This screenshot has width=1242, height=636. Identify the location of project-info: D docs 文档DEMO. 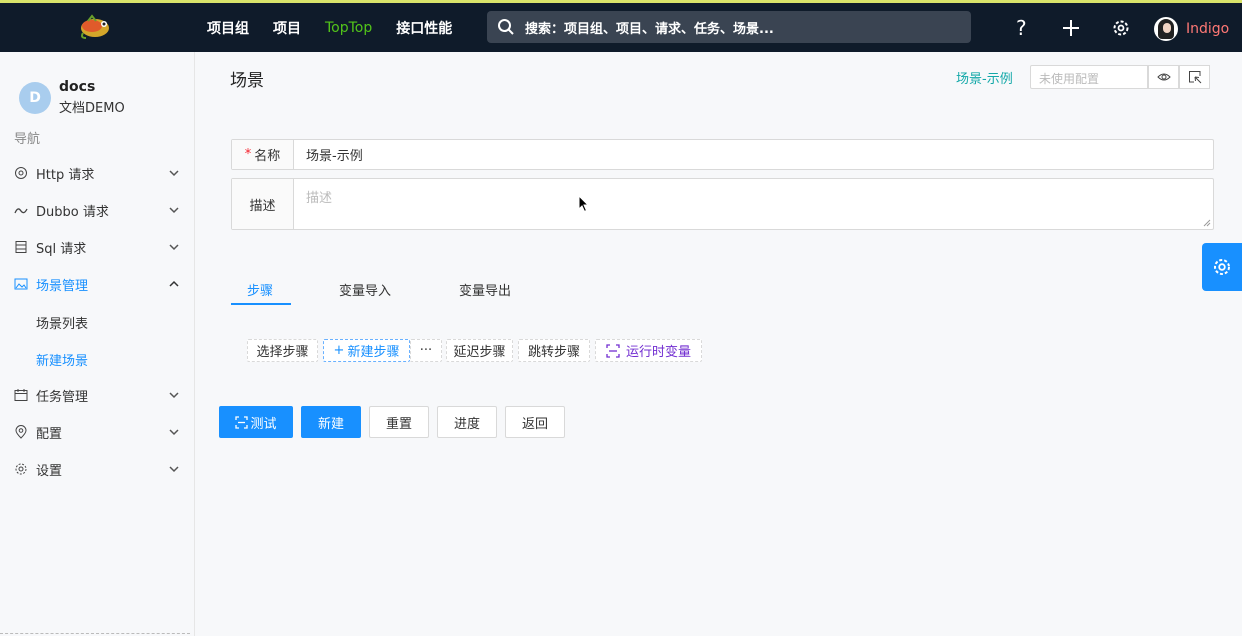
(72, 97).